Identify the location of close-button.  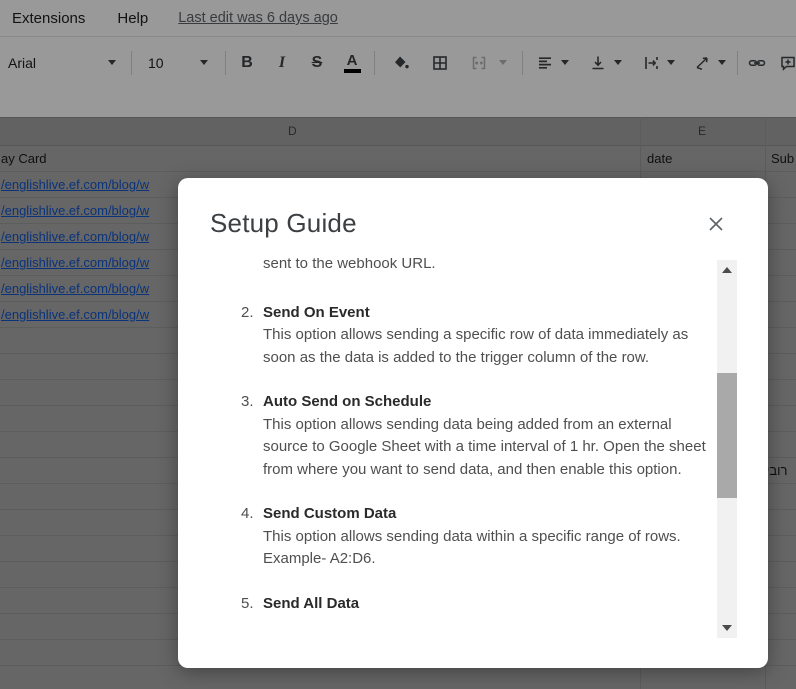
(716, 224).